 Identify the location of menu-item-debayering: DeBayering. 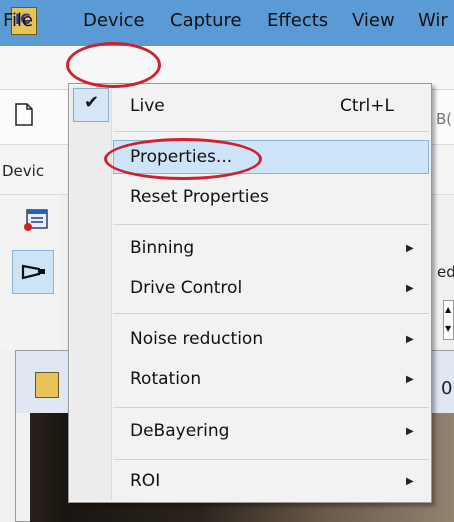
(179, 431).